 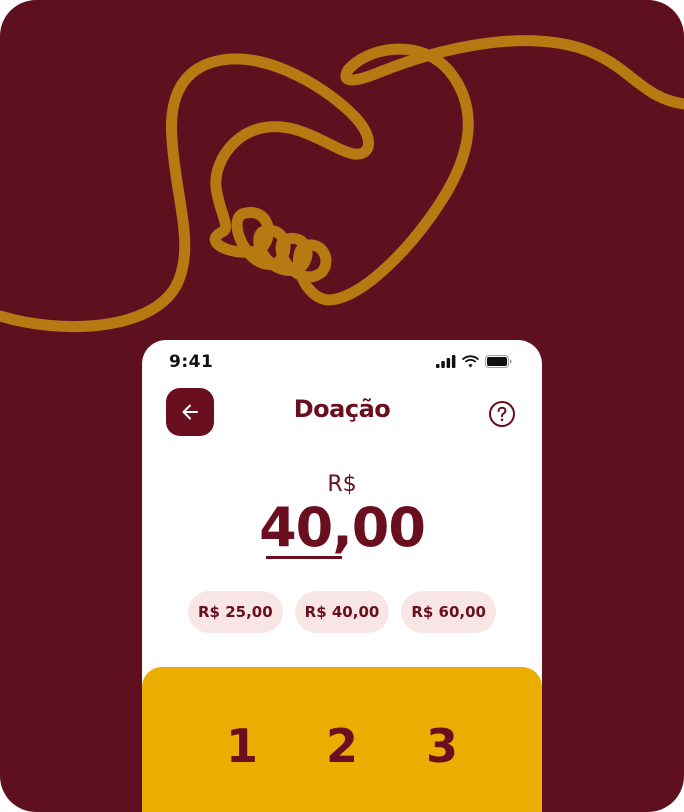 What do you see at coordinates (342, 746) in the screenshot?
I see `keypad-key-2: 2` at bounding box center [342, 746].